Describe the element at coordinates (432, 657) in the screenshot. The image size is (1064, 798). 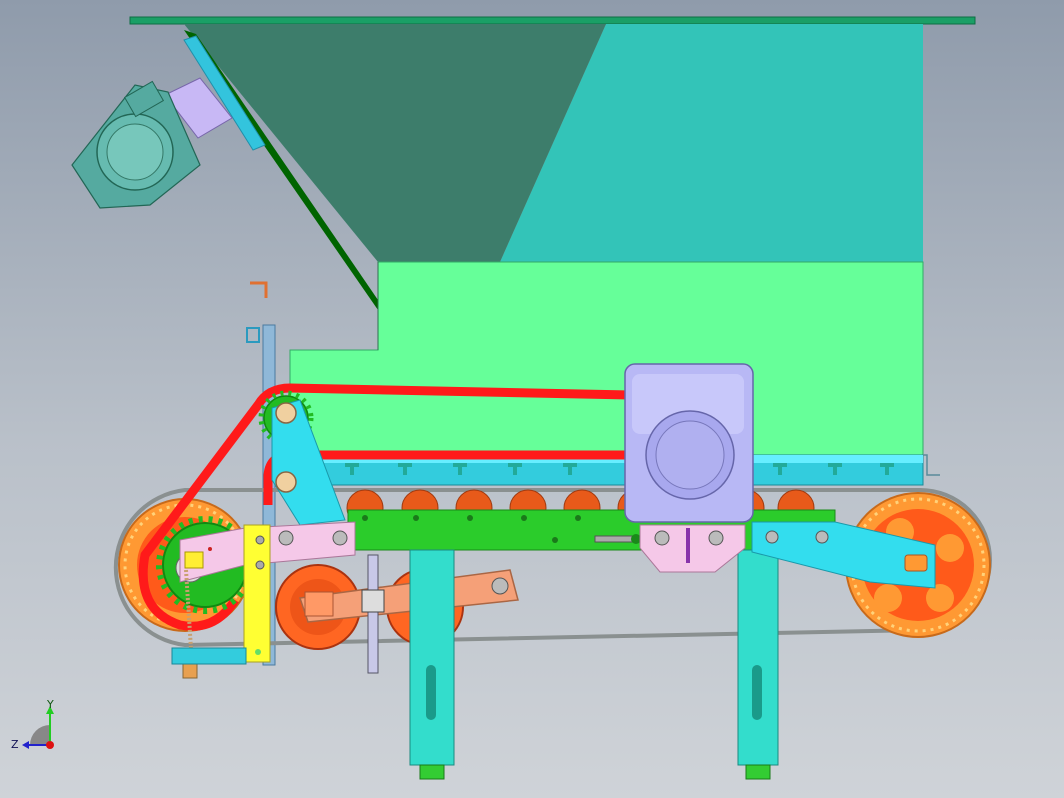
I see `leg-left` at that location.